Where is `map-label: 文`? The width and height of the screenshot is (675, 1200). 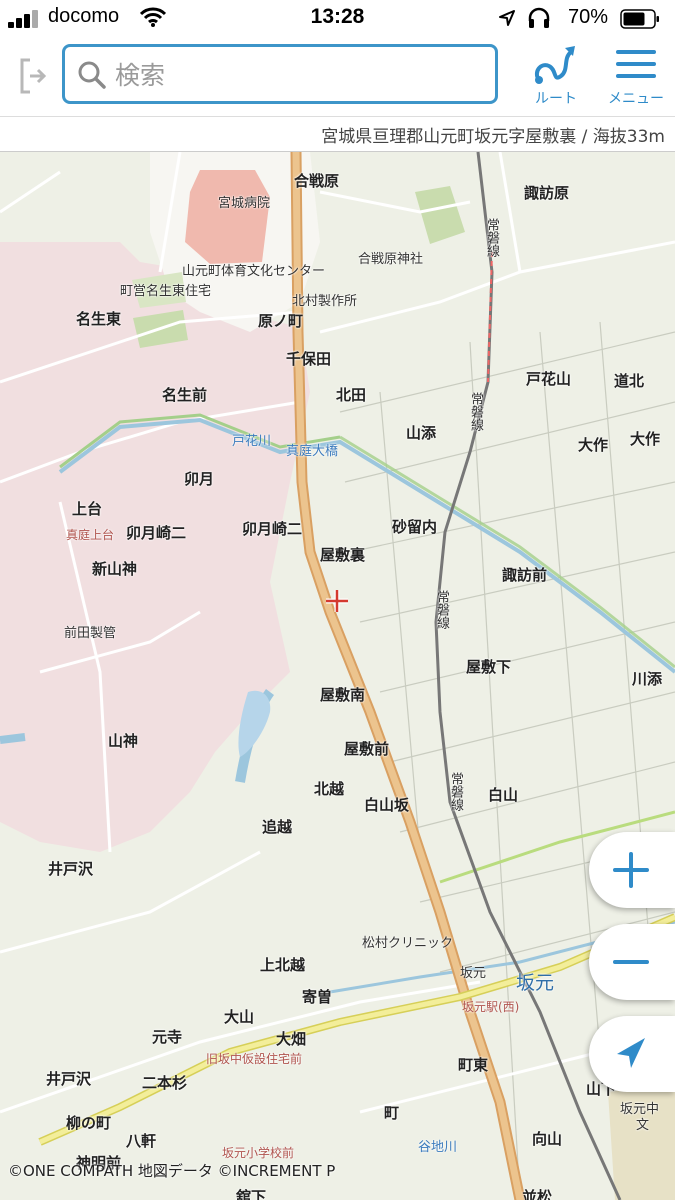 map-label: 文 is located at coordinates (643, 1125).